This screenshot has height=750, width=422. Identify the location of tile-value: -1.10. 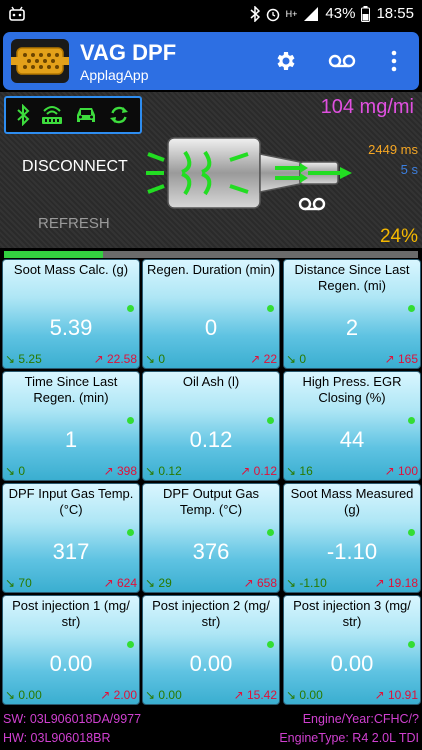
(352, 551).